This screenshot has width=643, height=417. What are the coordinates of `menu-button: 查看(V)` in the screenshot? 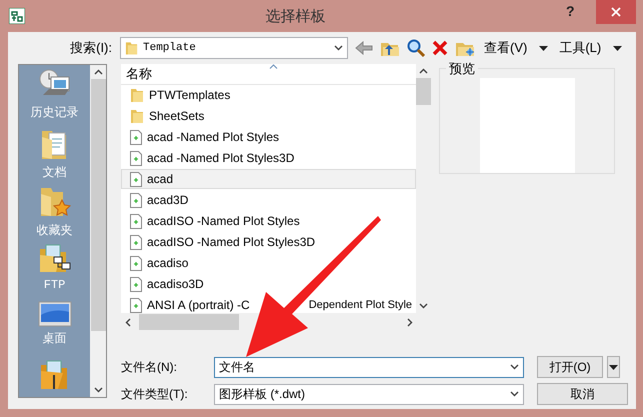 It's located at (516, 48).